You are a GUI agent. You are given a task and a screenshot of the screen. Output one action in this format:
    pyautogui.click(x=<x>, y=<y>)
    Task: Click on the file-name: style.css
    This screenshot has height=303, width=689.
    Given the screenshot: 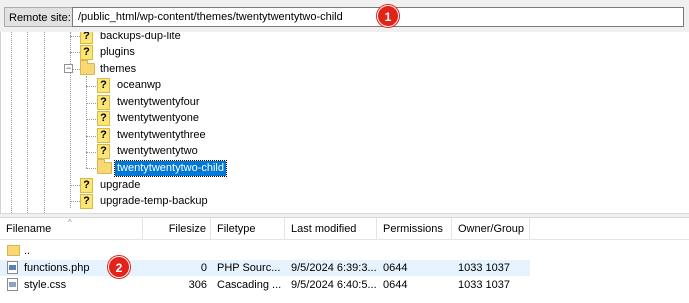 What is the action you would take?
    pyautogui.click(x=45, y=285)
    